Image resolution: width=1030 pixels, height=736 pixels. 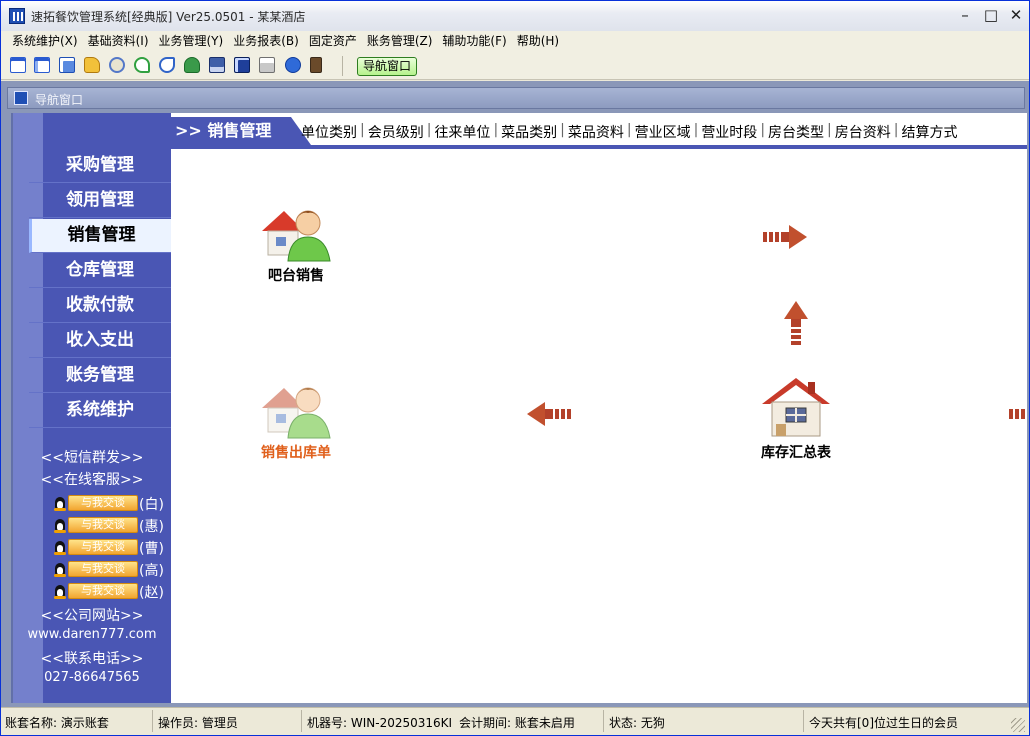 What do you see at coordinates (92, 659) in the screenshot?
I see `phone-label: <<联系电话>>` at bounding box center [92, 659].